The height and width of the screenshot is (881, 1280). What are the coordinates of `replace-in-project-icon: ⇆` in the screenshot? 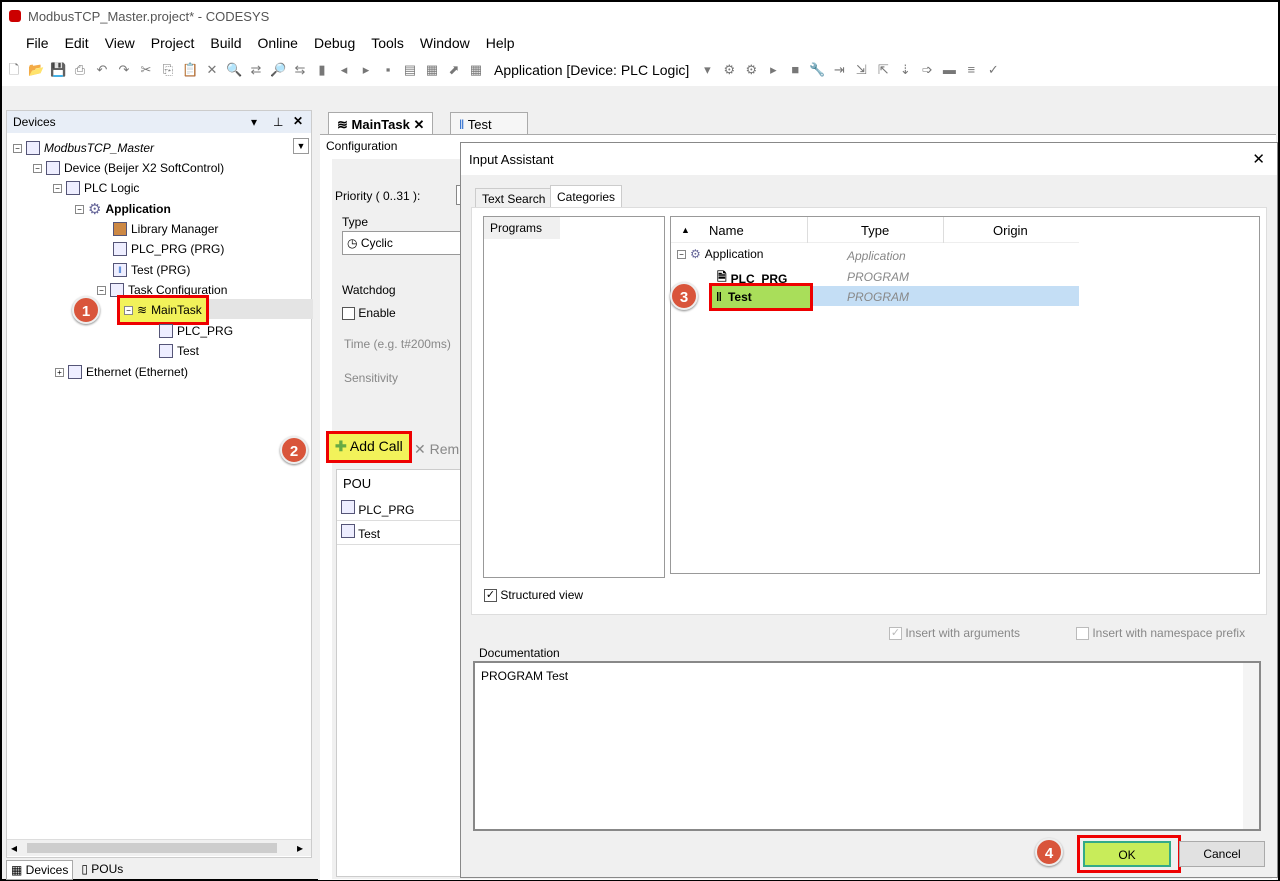 It's located at (300, 70).